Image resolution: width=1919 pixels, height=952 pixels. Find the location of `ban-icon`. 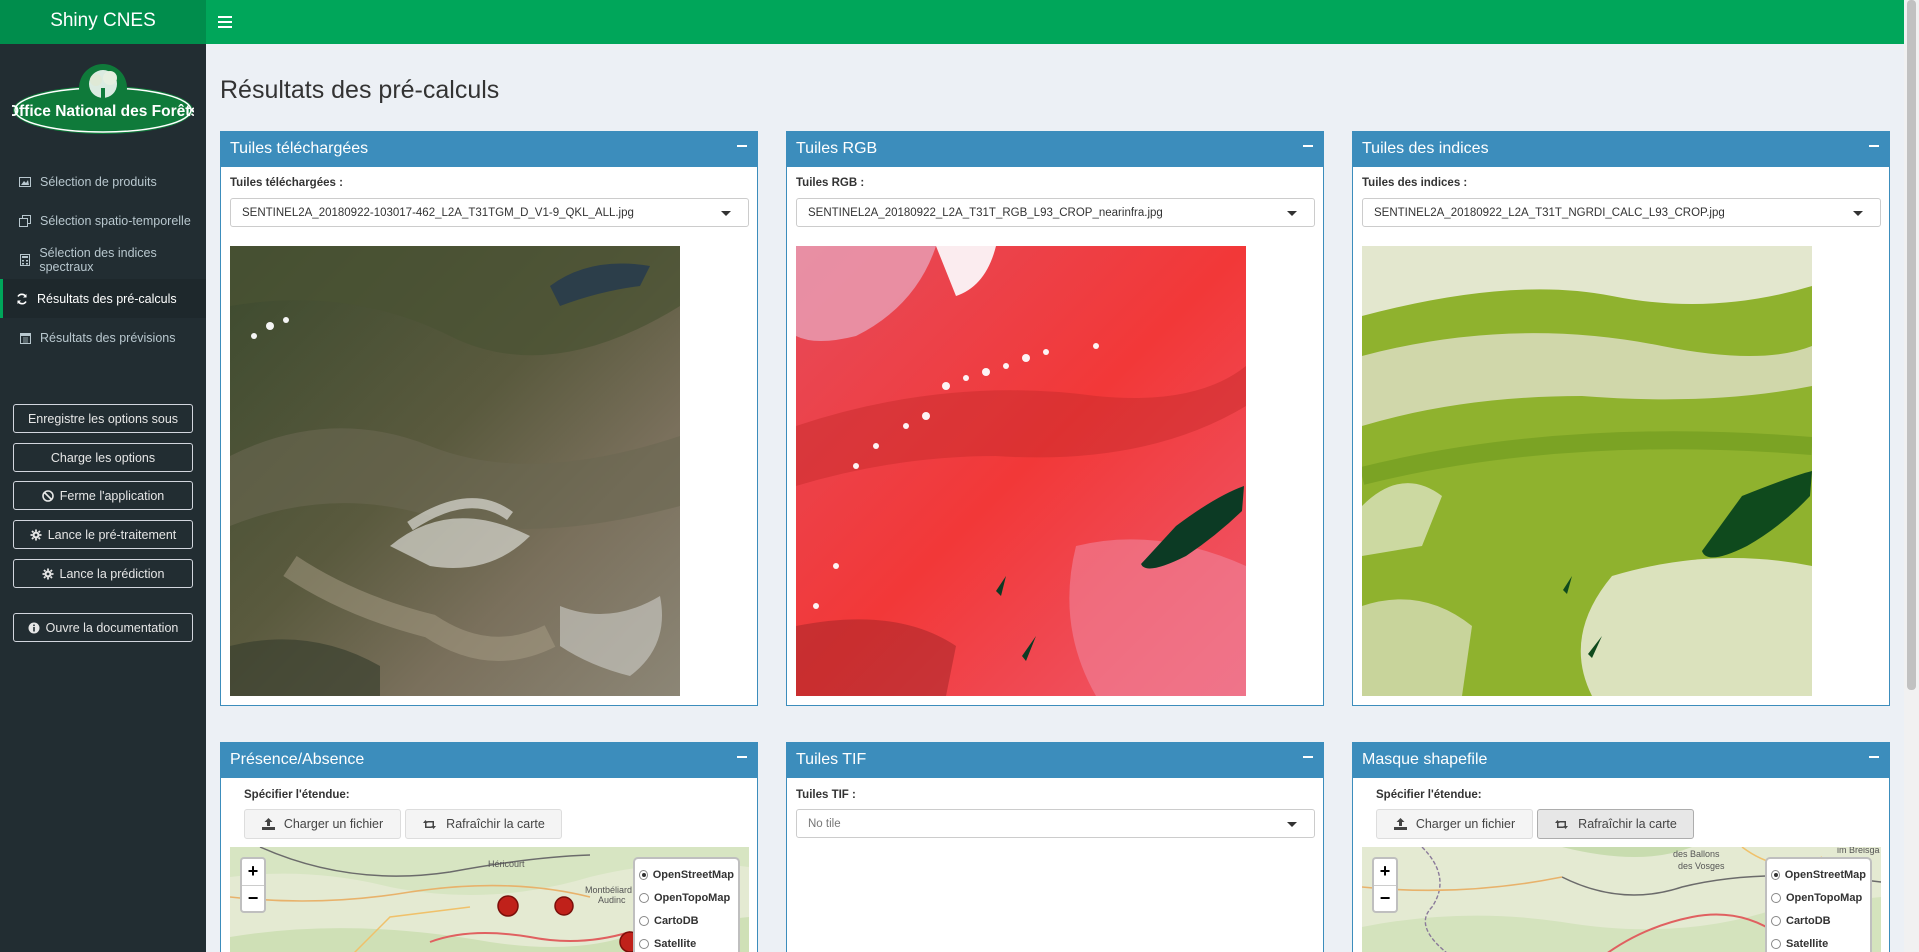

ban-icon is located at coordinates (47, 495).